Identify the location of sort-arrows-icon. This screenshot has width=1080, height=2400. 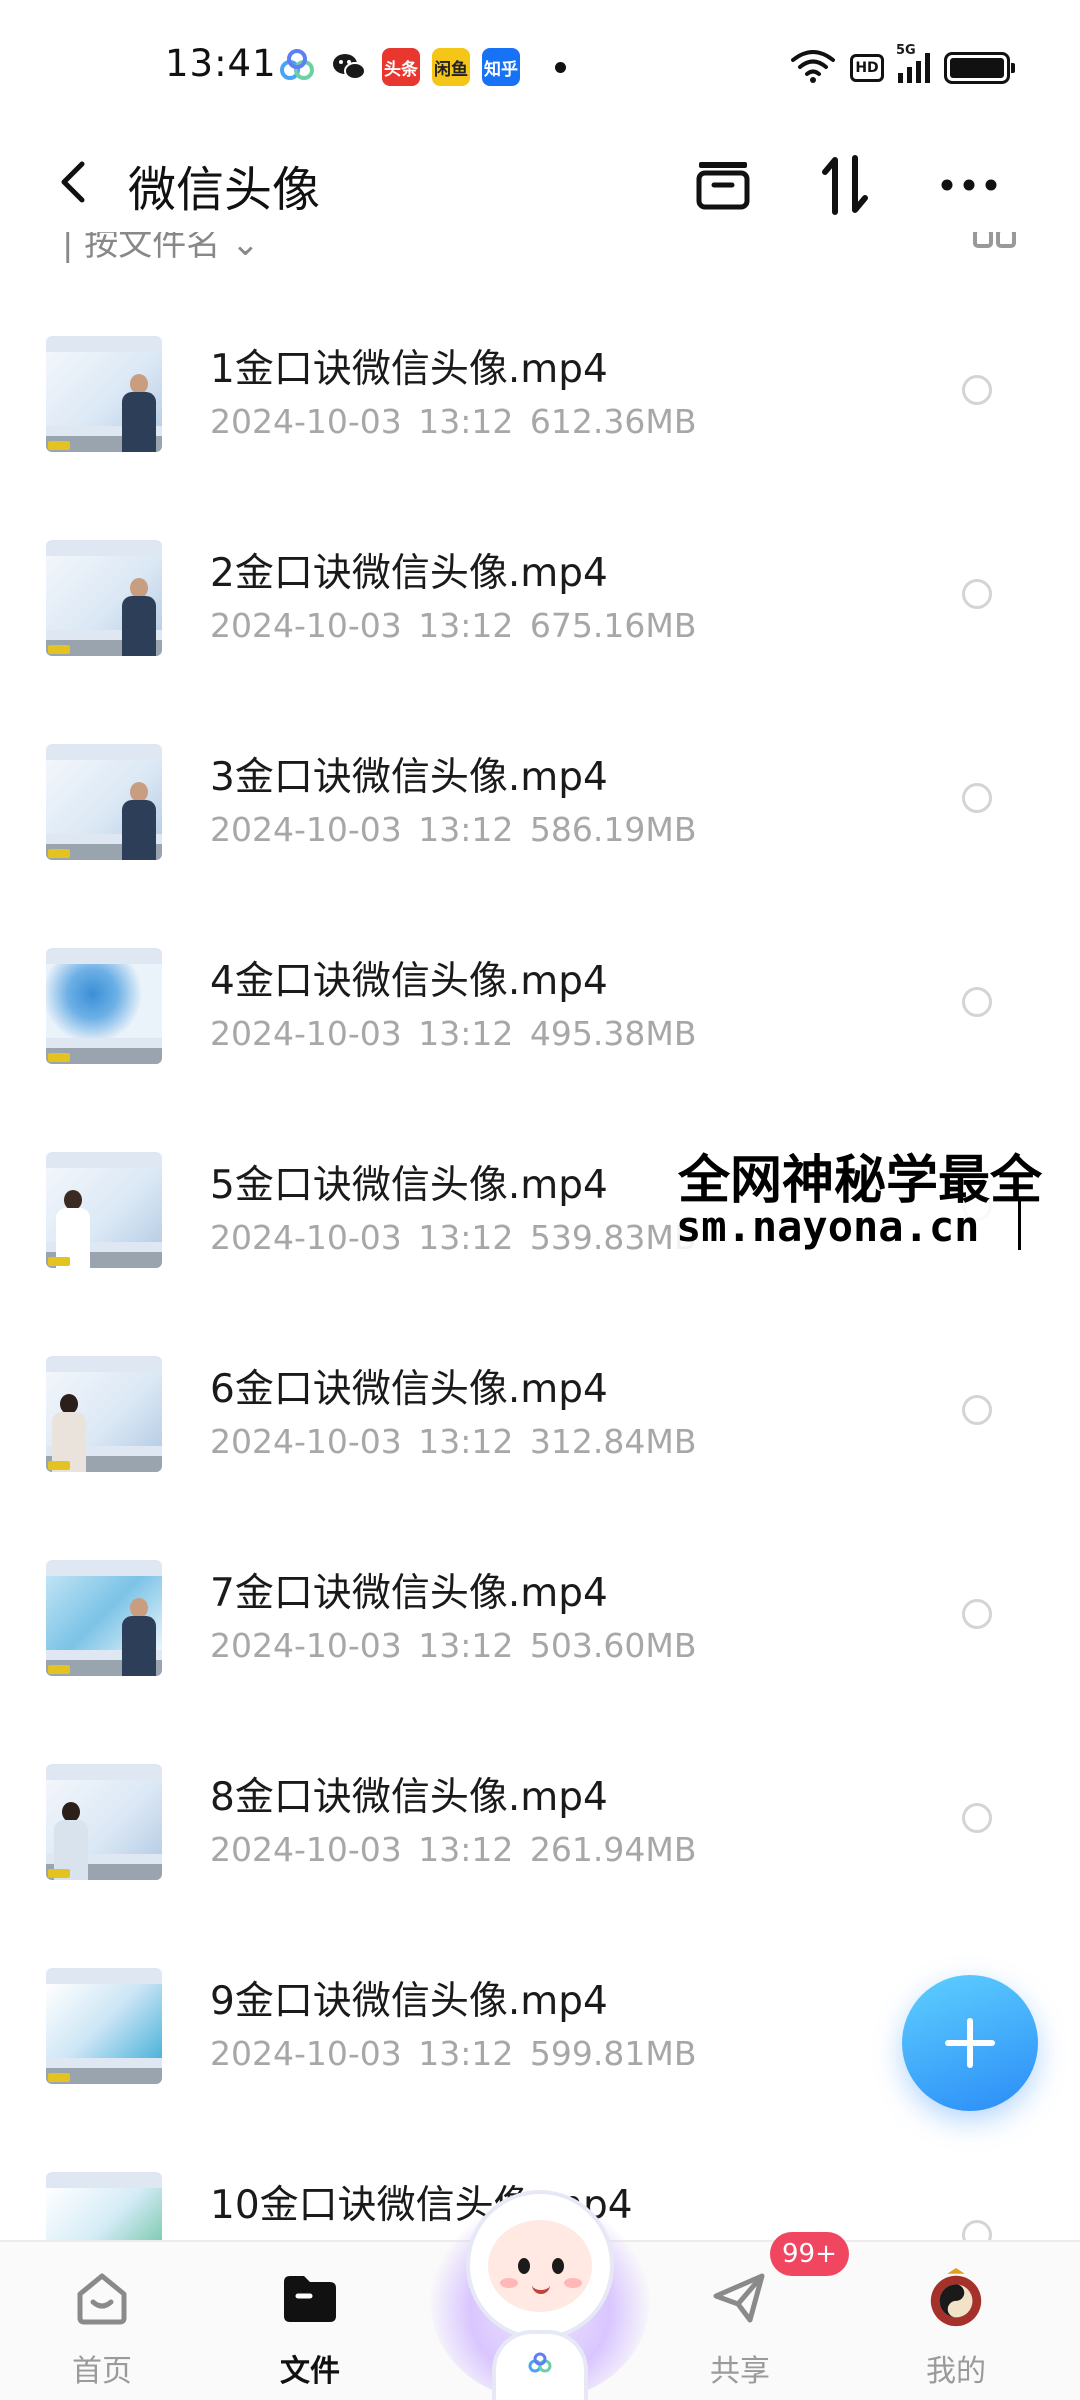
(845, 185).